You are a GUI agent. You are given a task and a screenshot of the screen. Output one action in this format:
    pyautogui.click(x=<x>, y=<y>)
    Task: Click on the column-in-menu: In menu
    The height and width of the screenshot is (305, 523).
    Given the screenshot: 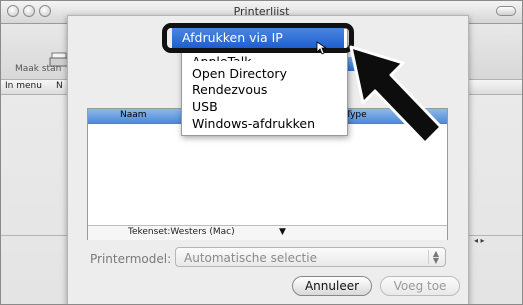 What is the action you would take?
    pyautogui.click(x=23, y=86)
    